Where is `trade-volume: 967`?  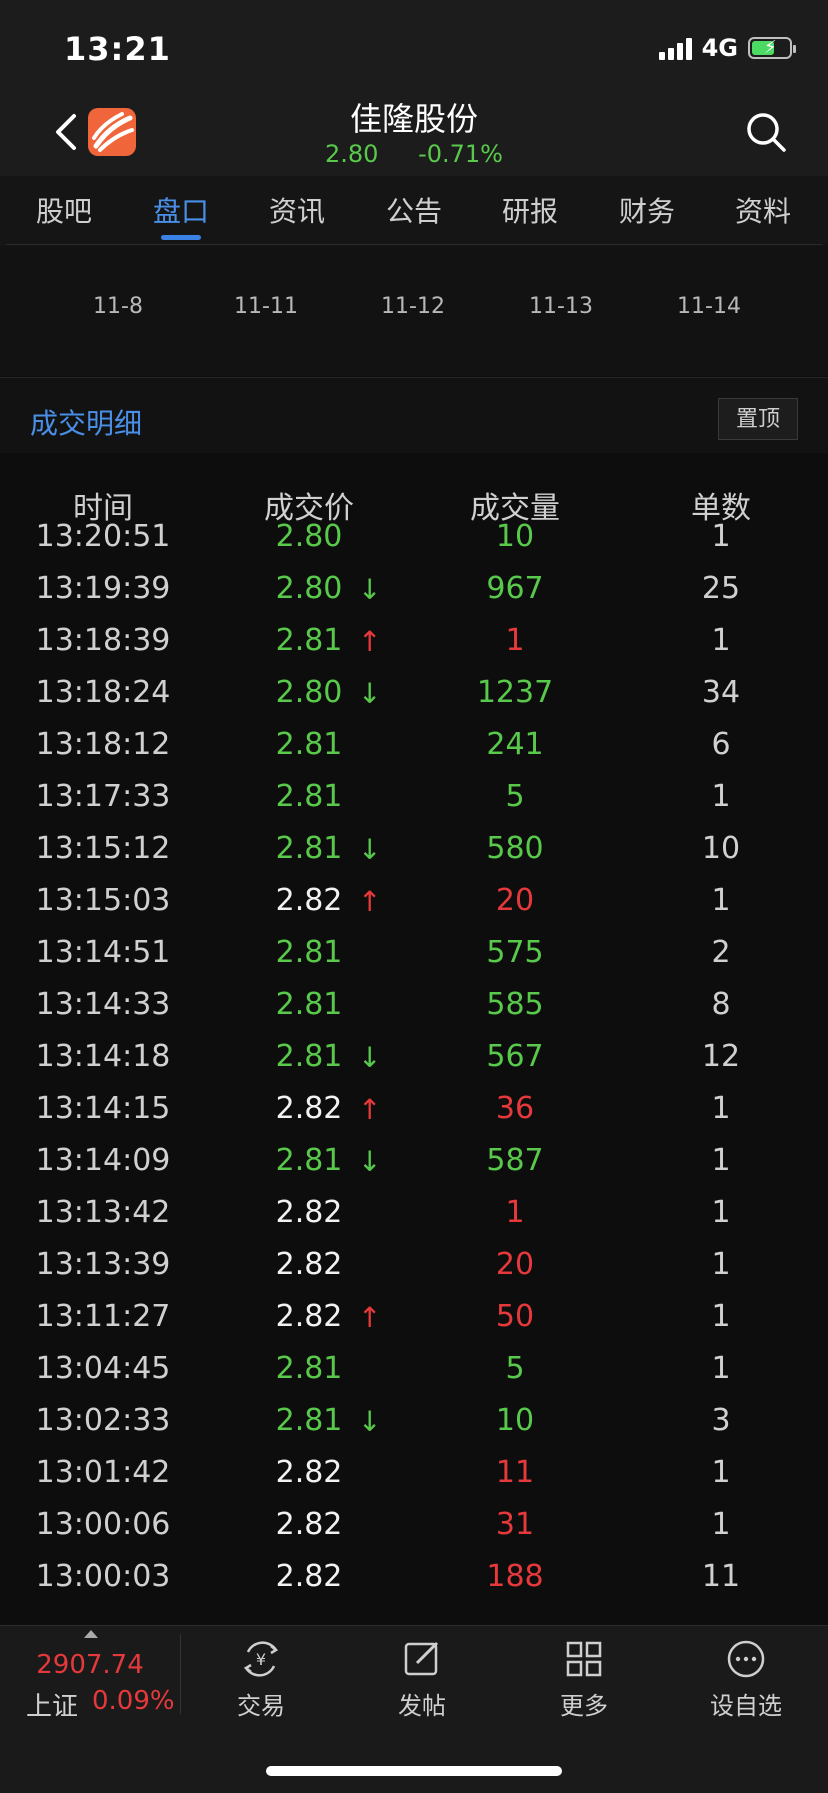 trade-volume: 967 is located at coordinates (515, 588).